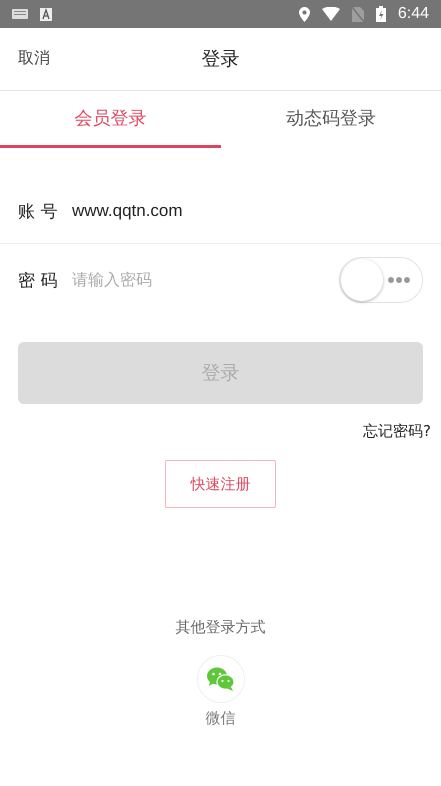 The width and height of the screenshot is (441, 786). Describe the element at coordinates (38, 211) in the screenshot. I see `field-label: 账 号` at that location.